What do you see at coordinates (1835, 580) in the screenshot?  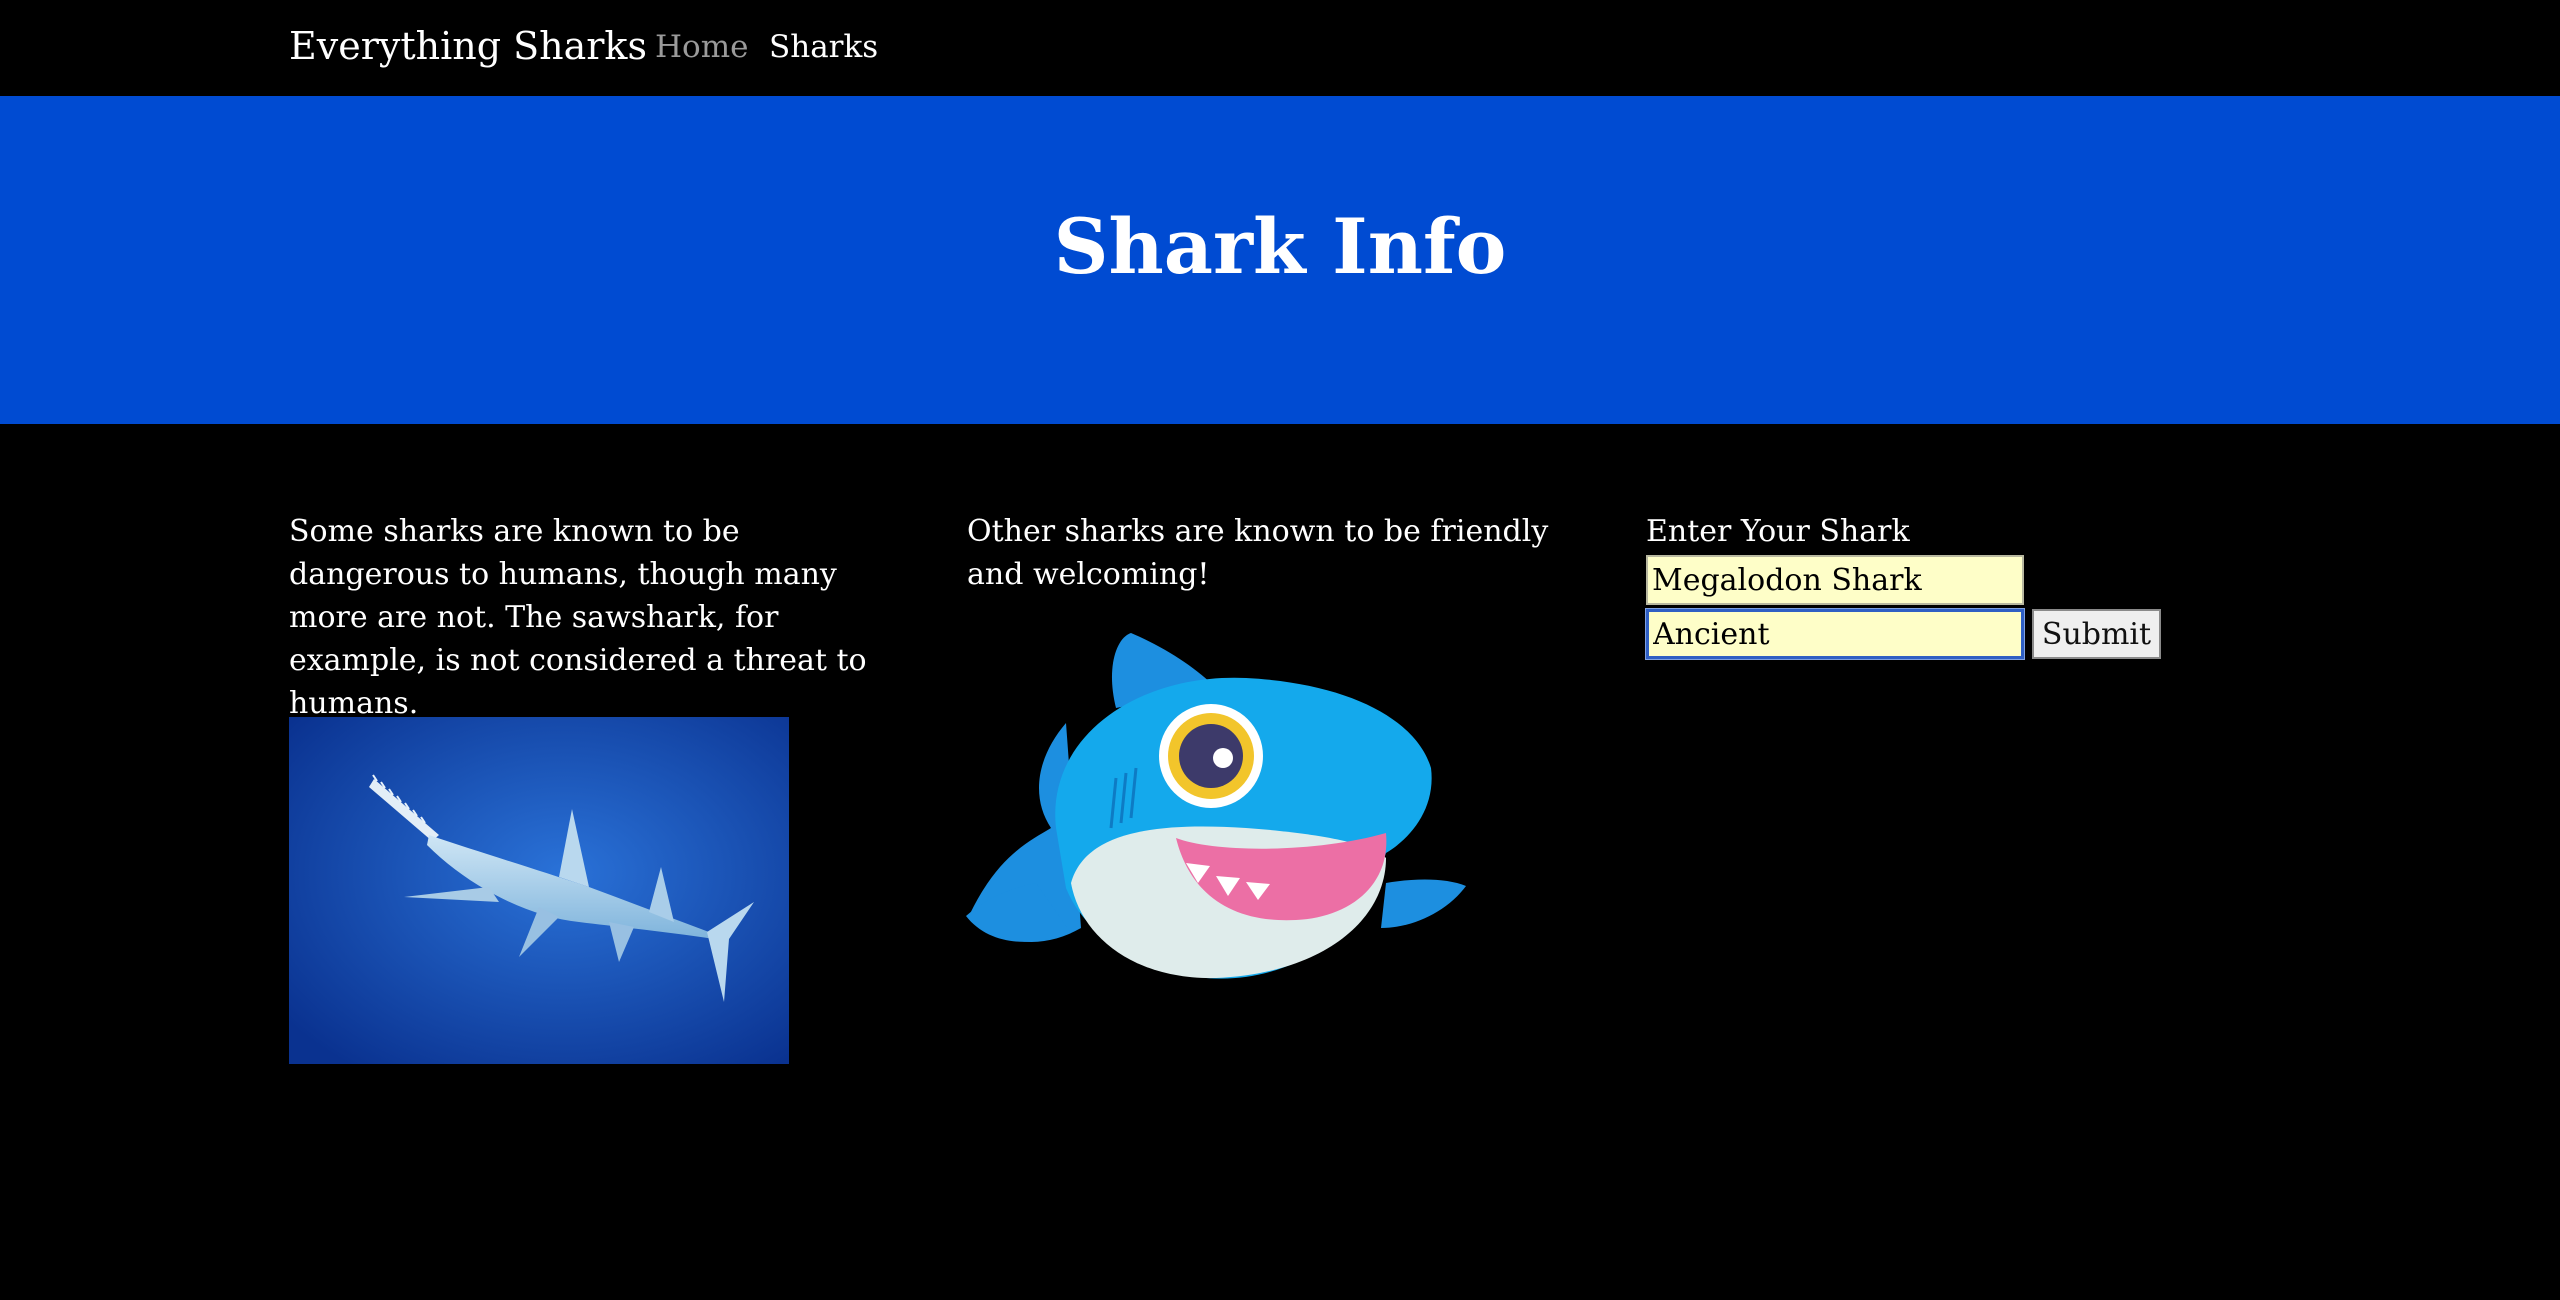 I see `shark-name-input` at bounding box center [1835, 580].